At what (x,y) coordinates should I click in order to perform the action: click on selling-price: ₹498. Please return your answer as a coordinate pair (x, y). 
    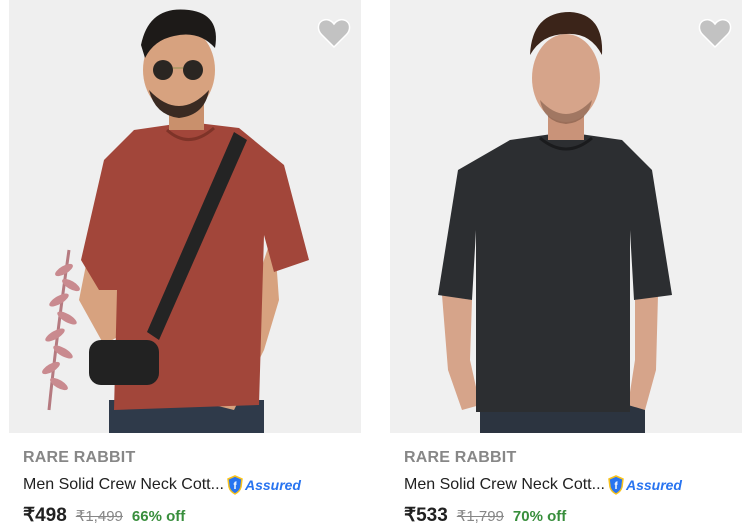
    Looking at the image, I should click on (45, 515).